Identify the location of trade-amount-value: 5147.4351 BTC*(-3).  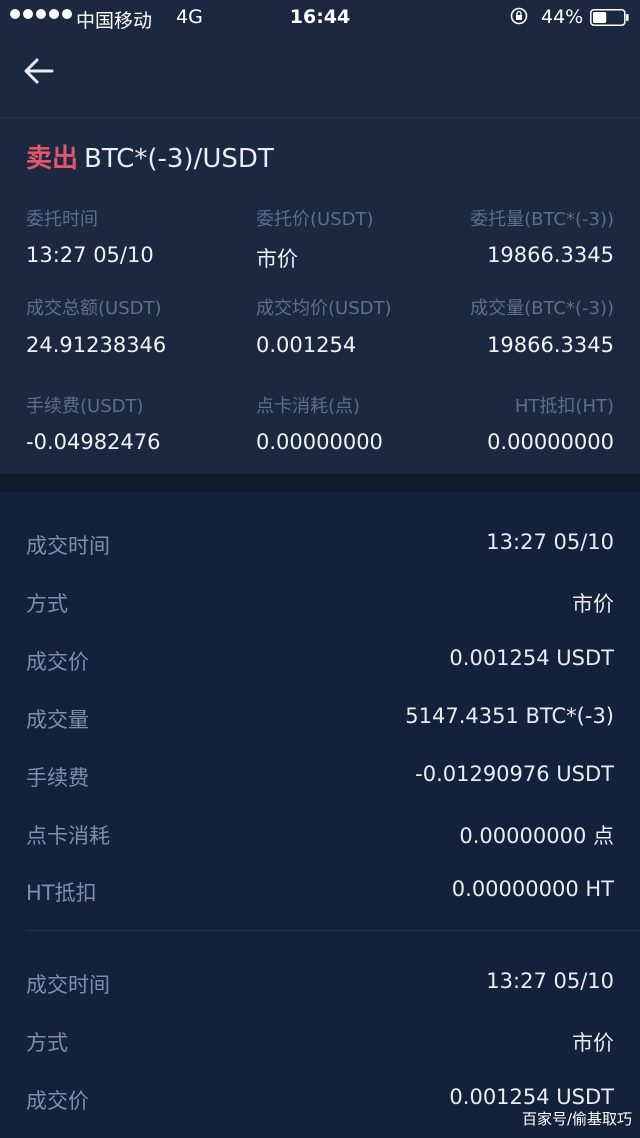
(509, 716).